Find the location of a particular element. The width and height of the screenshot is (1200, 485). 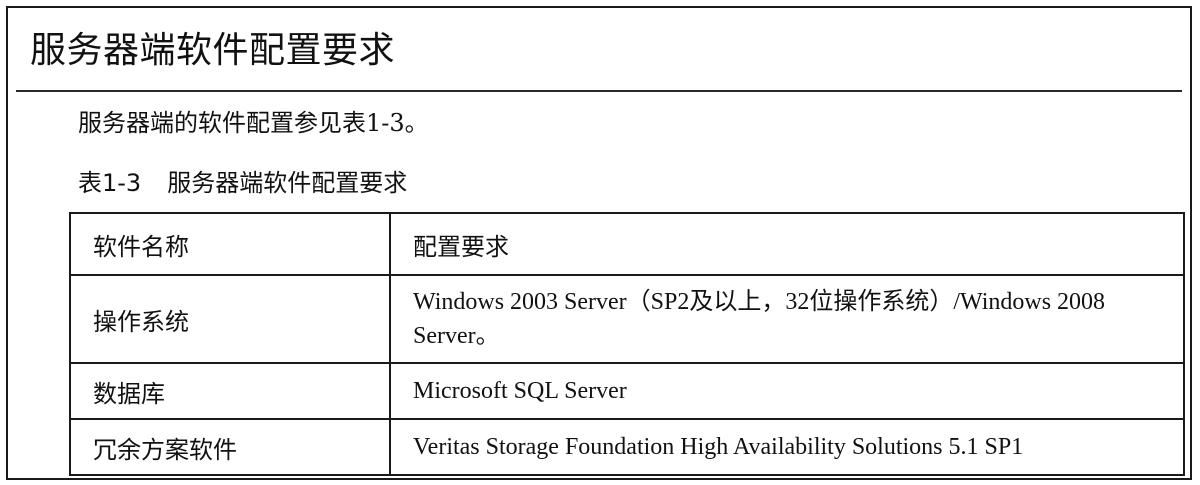

software-name-cell: 冗余方案软件 is located at coordinates (230, 447).